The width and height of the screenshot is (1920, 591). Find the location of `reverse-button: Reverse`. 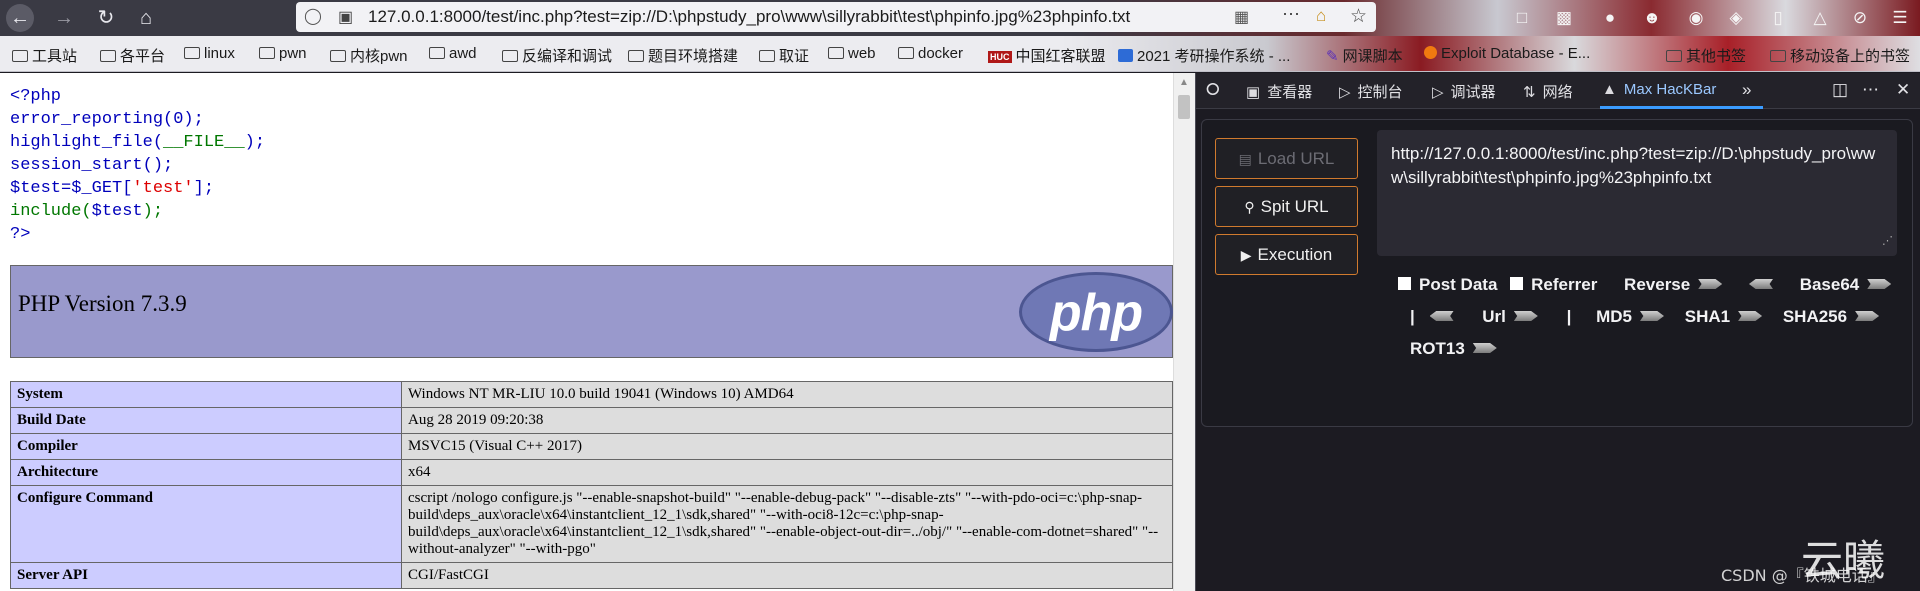

reverse-button: Reverse is located at coordinates (1673, 284).